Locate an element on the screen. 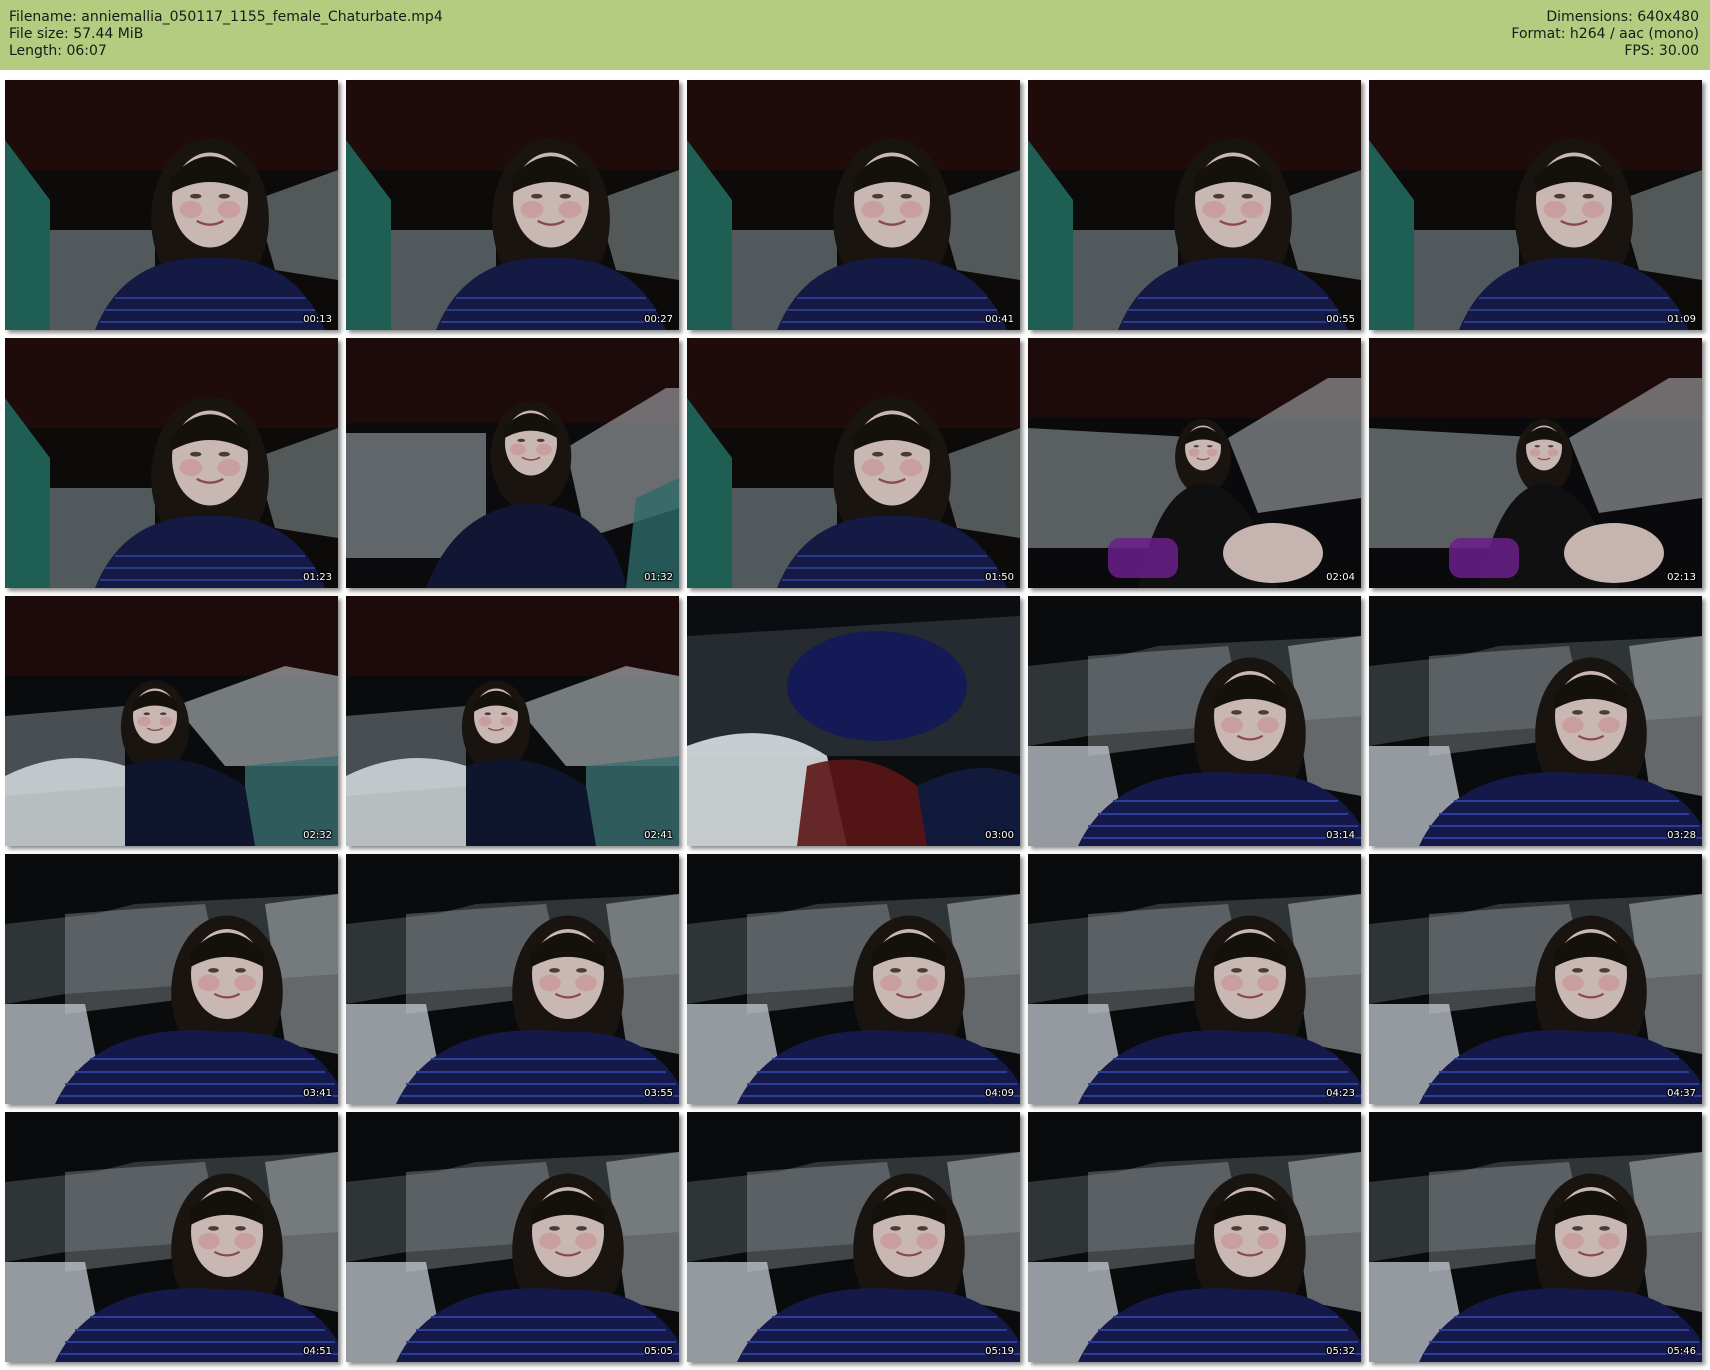  thumbnail-frame: 05:32 is located at coordinates (1194, 1237).